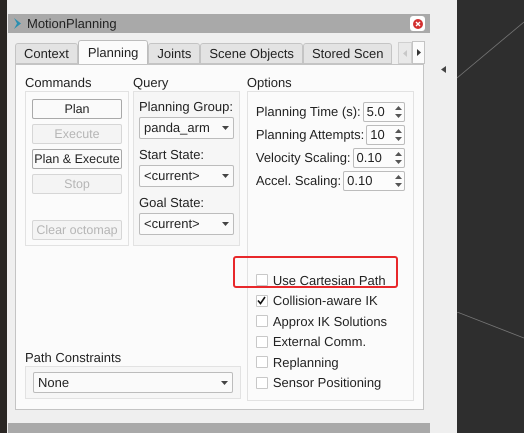  What do you see at coordinates (309, 111) in the screenshot?
I see `spinner-label: Planning Time (s):` at bounding box center [309, 111].